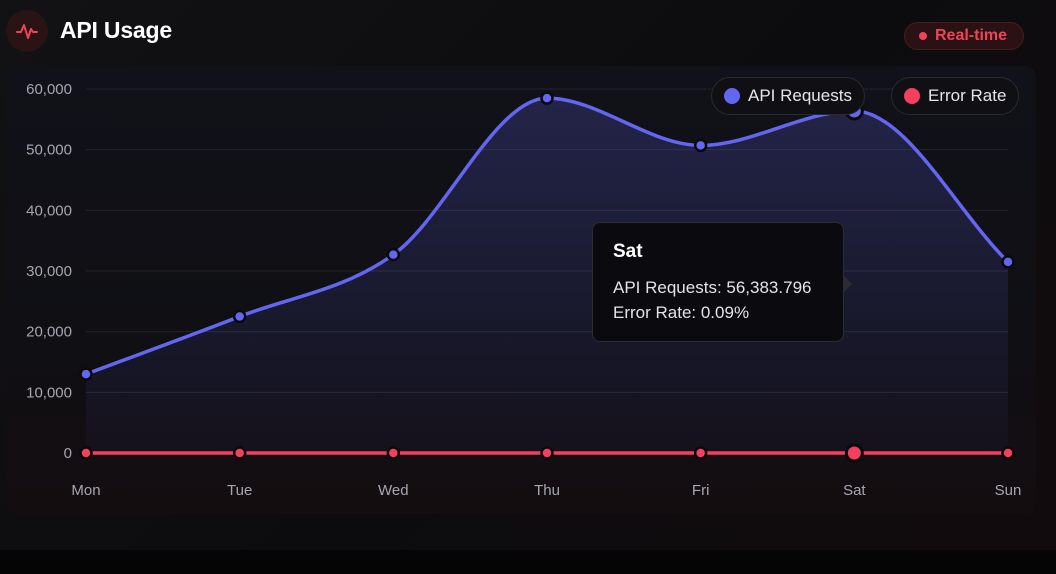 Image resolution: width=1056 pixels, height=574 pixels. I want to click on tooltip-arrow, so click(848, 284).